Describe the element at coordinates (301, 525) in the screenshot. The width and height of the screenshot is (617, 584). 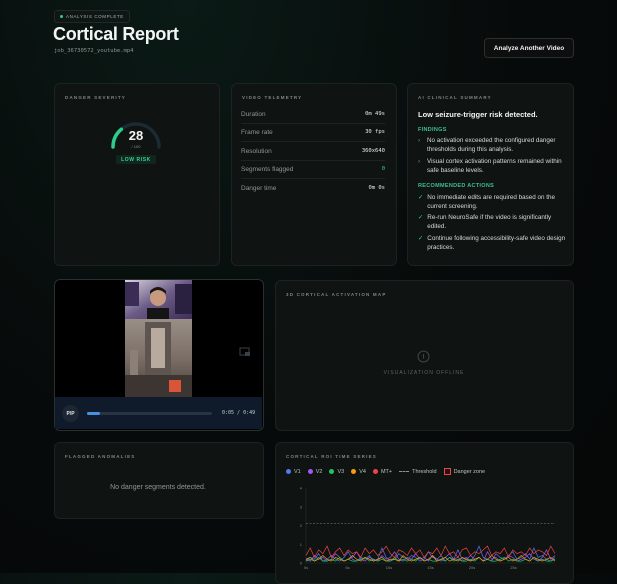
I see `y-tick-label: 2` at that location.